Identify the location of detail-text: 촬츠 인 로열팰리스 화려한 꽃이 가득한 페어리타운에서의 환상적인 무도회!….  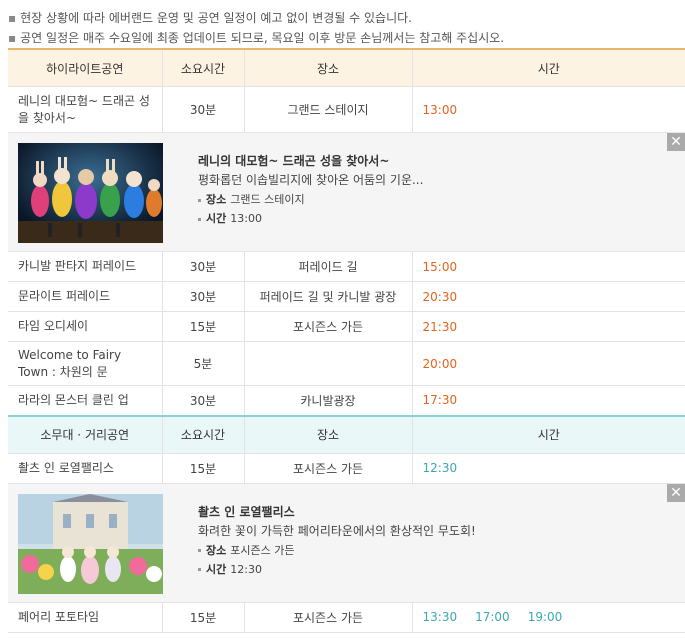
(337, 541).